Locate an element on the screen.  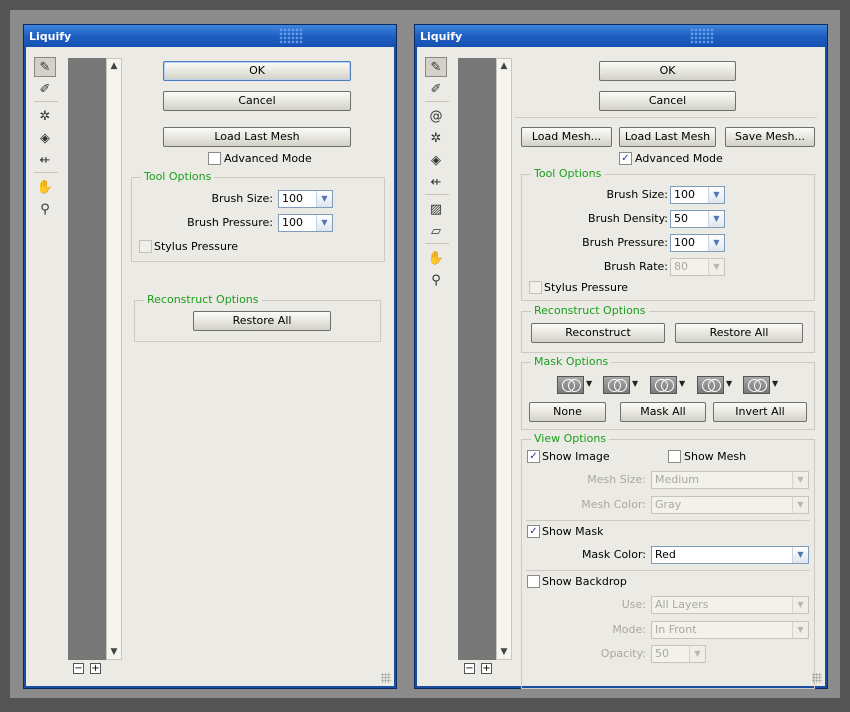
mode-value: In Front is located at coordinates (676, 629).